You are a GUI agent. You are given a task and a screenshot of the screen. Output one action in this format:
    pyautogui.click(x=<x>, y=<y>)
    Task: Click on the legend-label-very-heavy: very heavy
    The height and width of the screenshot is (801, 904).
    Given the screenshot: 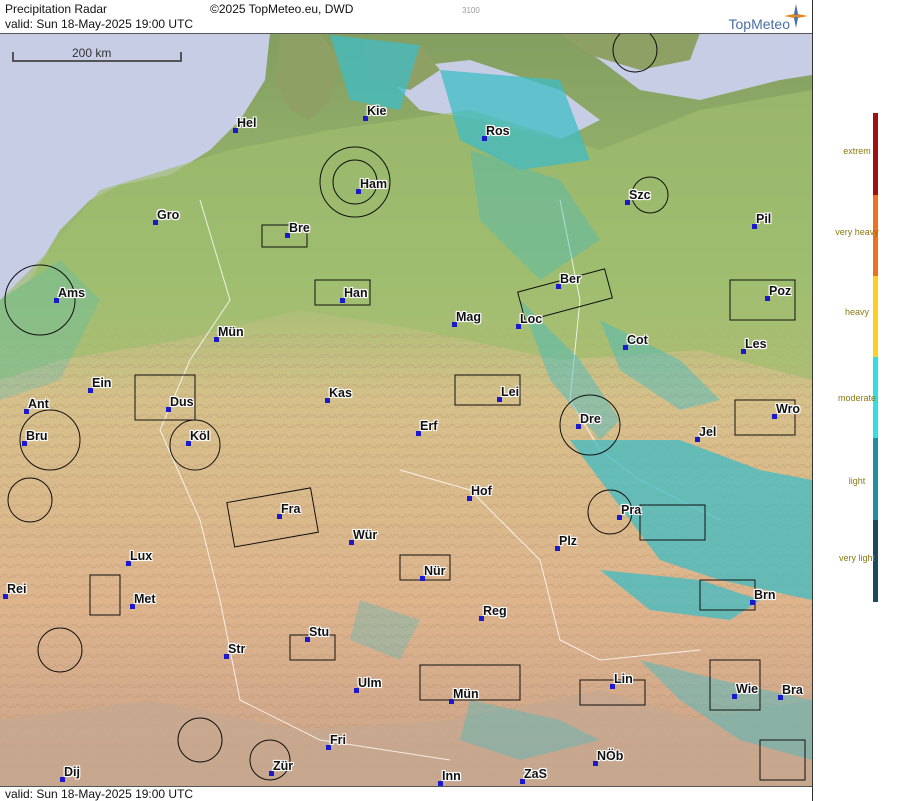 What is the action you would take?
    pyautogui.click(x=857, y=232)
    